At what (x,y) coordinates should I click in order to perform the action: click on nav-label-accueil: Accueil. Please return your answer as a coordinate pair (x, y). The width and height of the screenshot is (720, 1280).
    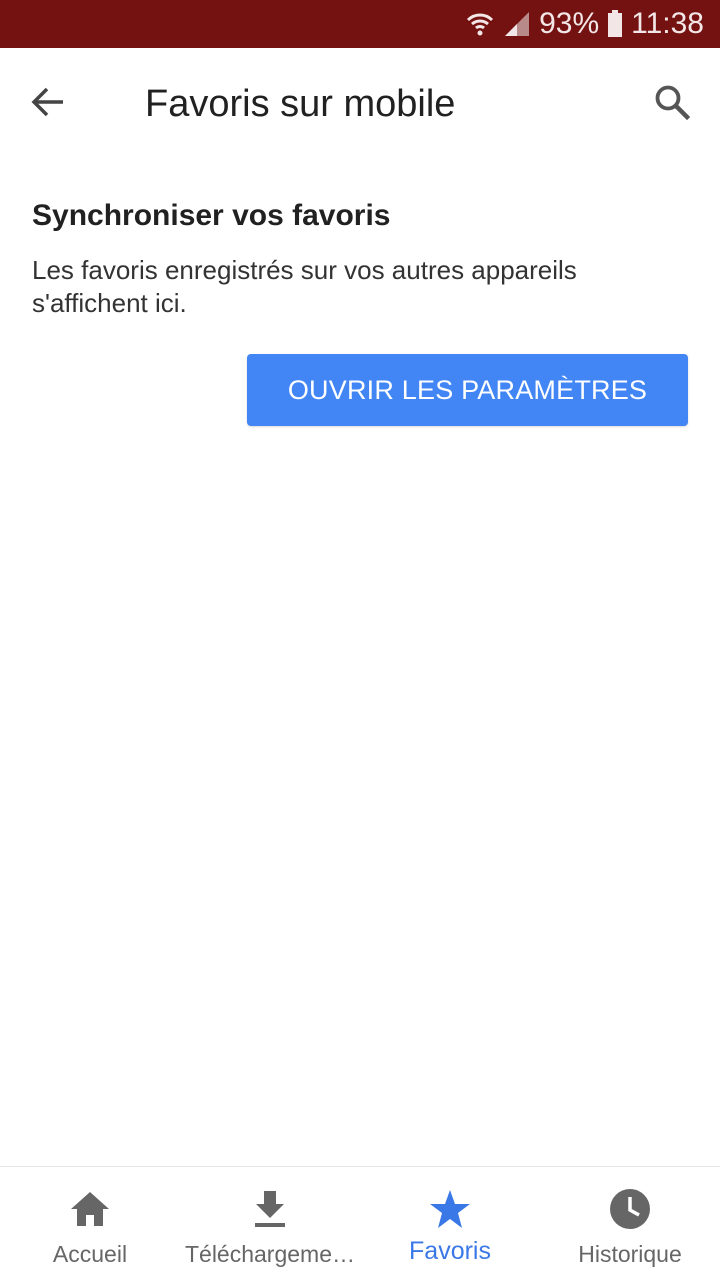
    Looking at the image, I should click on (90, 1254).